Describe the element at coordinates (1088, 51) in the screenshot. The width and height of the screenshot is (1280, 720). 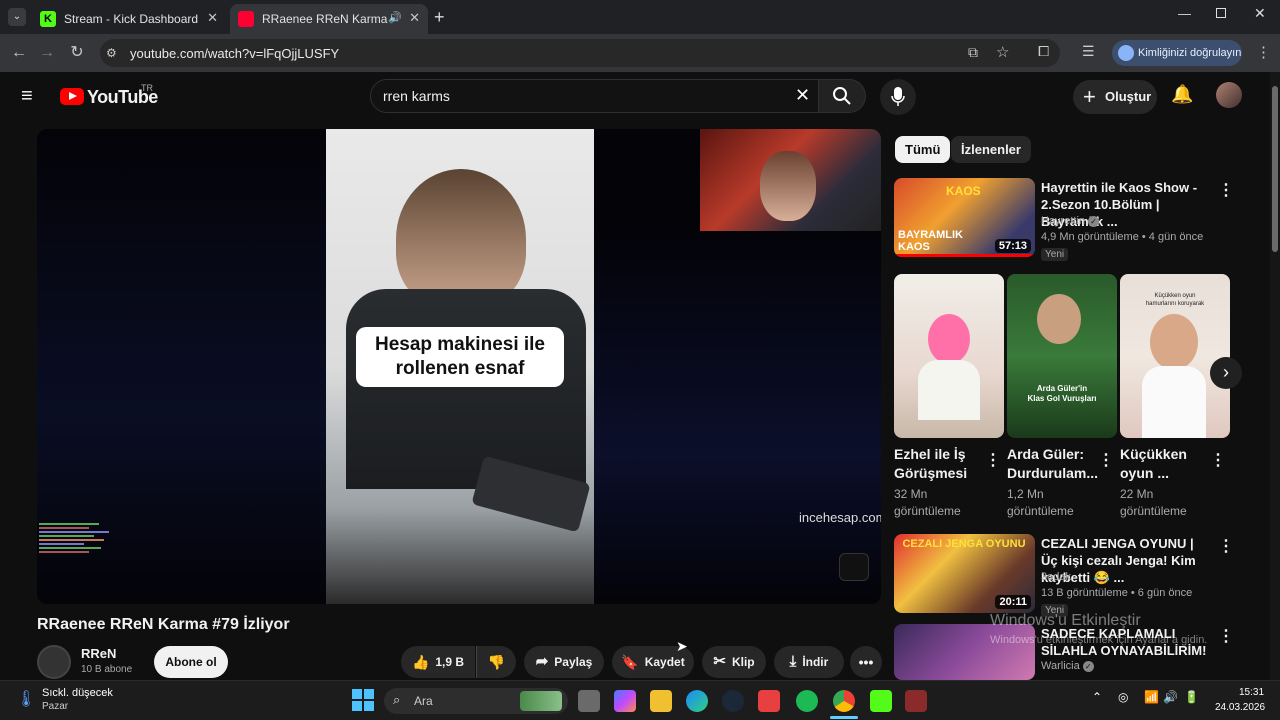
I see `reading-list-icon: ☰` at that location.